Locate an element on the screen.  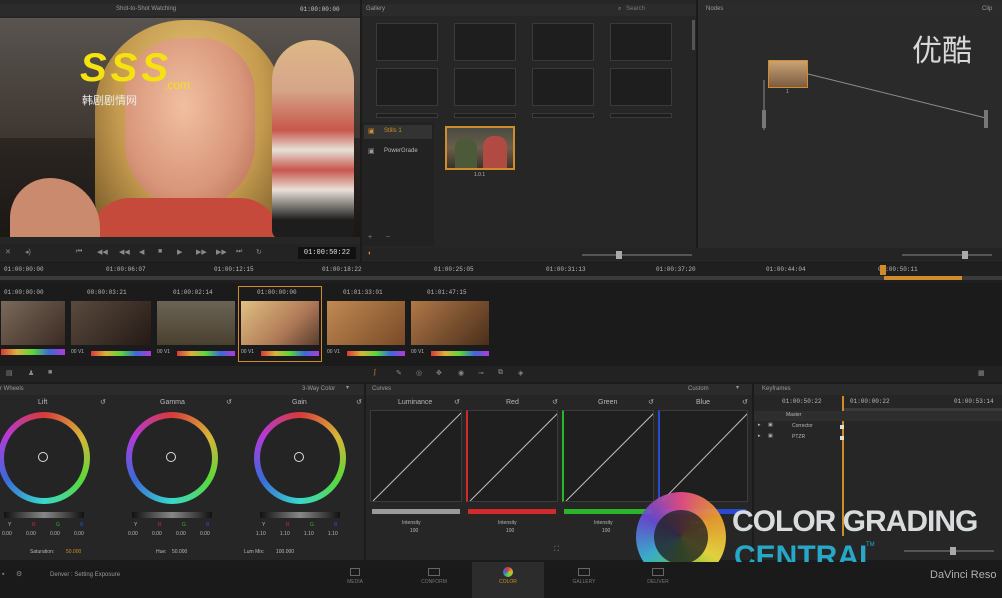
keyframes-zoom-slider is located at coordinates (949, 551).